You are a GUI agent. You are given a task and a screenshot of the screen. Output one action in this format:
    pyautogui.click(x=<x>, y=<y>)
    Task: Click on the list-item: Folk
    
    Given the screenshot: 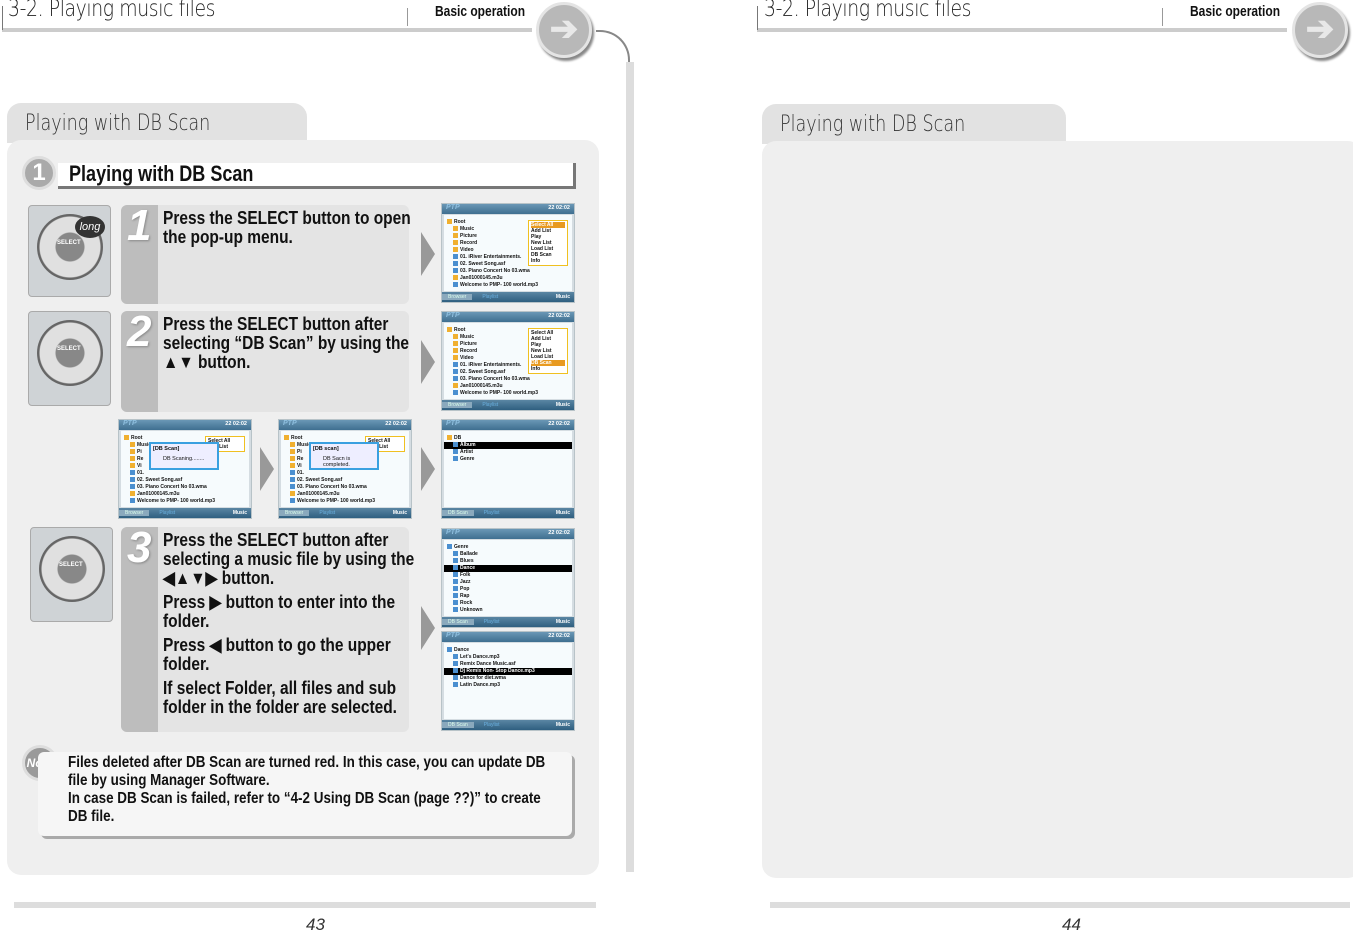 What is the action you would take?
    pyautogui.click(x=508, y=575)
    